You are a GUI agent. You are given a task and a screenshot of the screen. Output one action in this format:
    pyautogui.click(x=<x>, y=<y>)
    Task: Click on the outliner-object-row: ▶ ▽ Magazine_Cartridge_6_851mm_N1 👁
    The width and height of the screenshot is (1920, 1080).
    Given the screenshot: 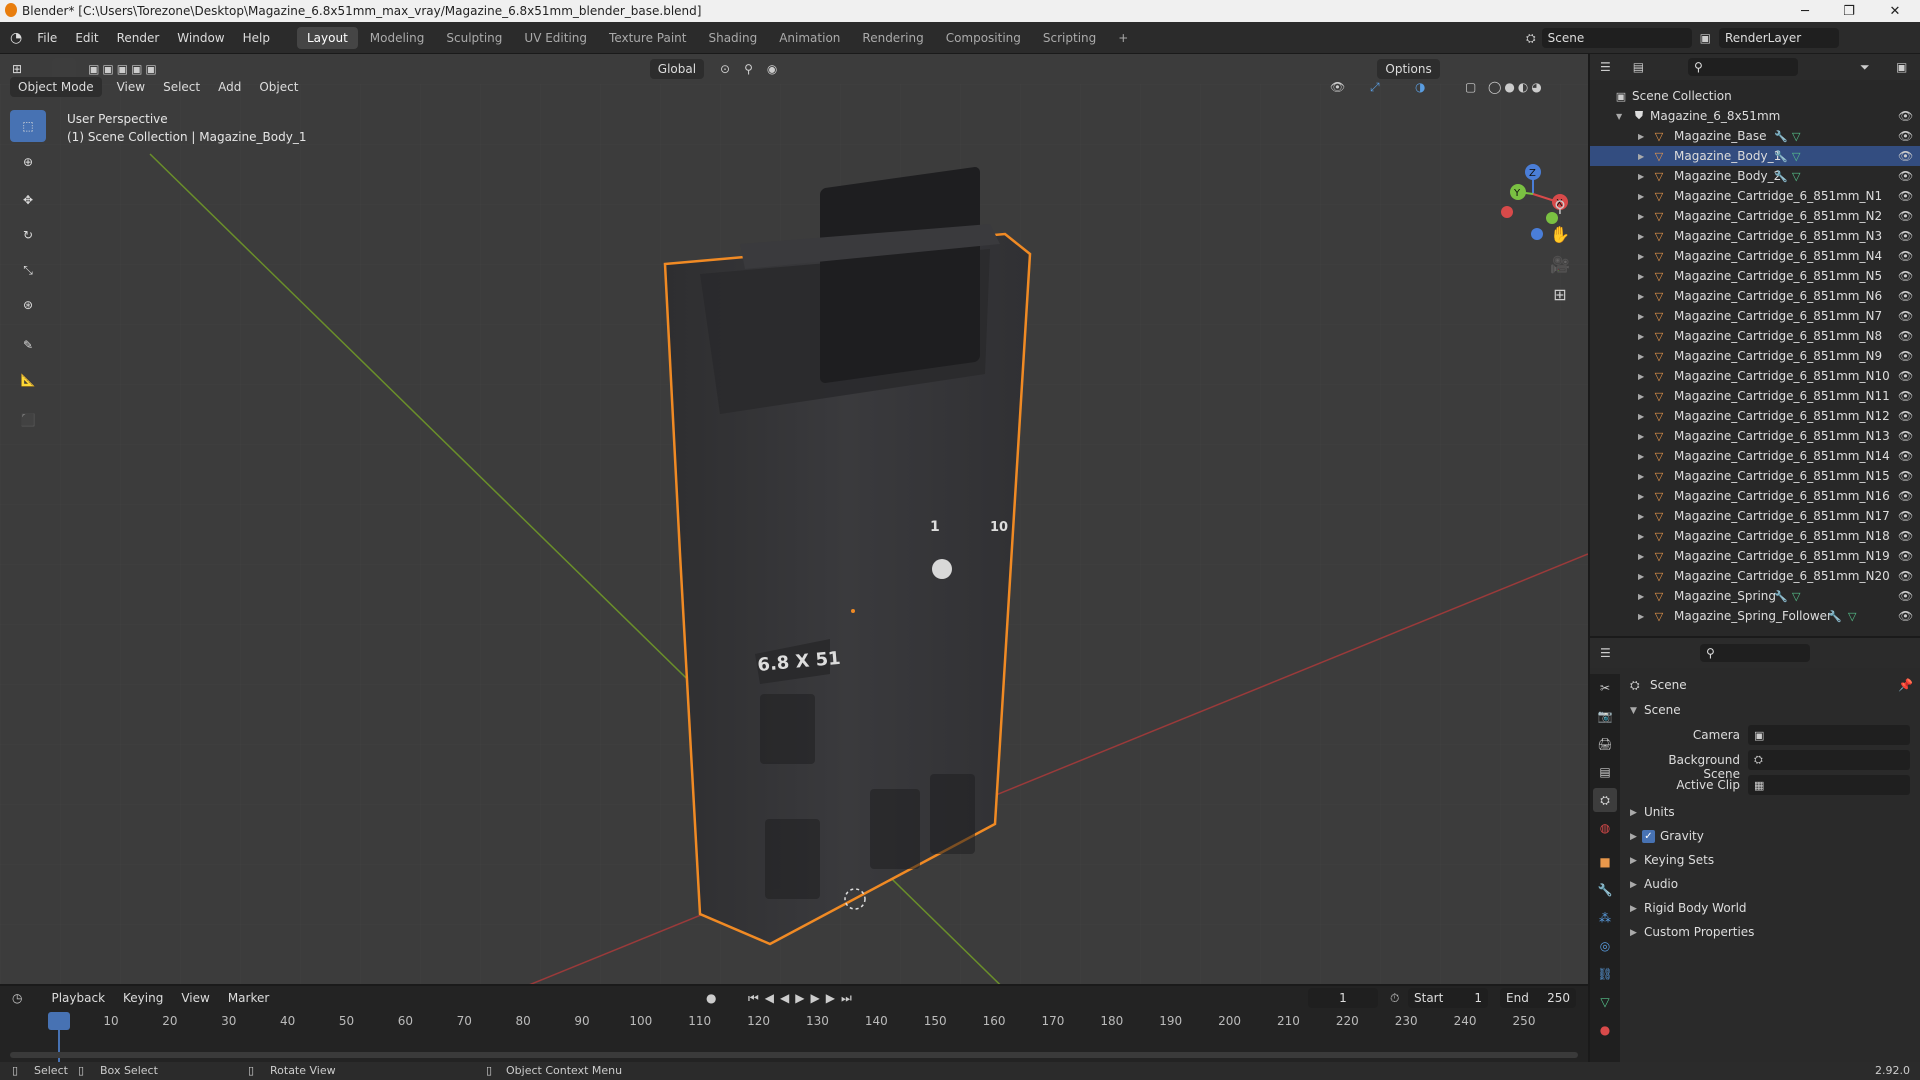 What is the action you would take?
    pyautogui.click(x=1755, y=196)
    